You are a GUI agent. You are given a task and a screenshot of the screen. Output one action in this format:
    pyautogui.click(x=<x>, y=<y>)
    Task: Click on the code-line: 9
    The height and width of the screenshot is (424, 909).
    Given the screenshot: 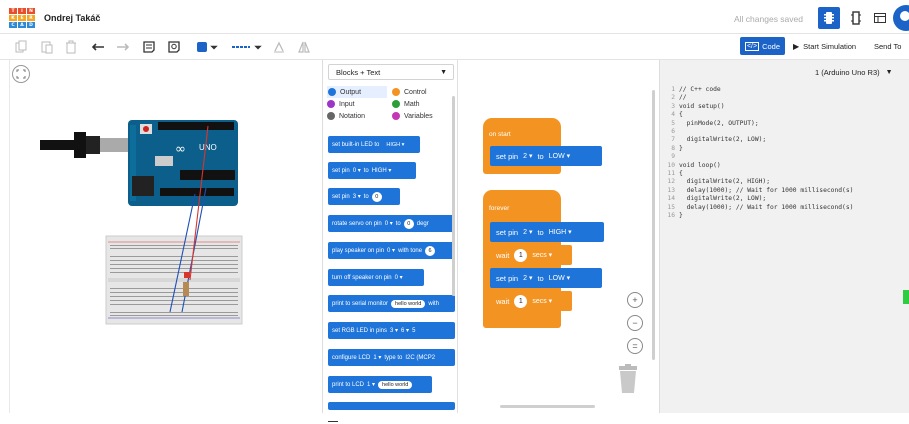 What is the action you would take?
    pyautogui.click(x=782, y=157)
    